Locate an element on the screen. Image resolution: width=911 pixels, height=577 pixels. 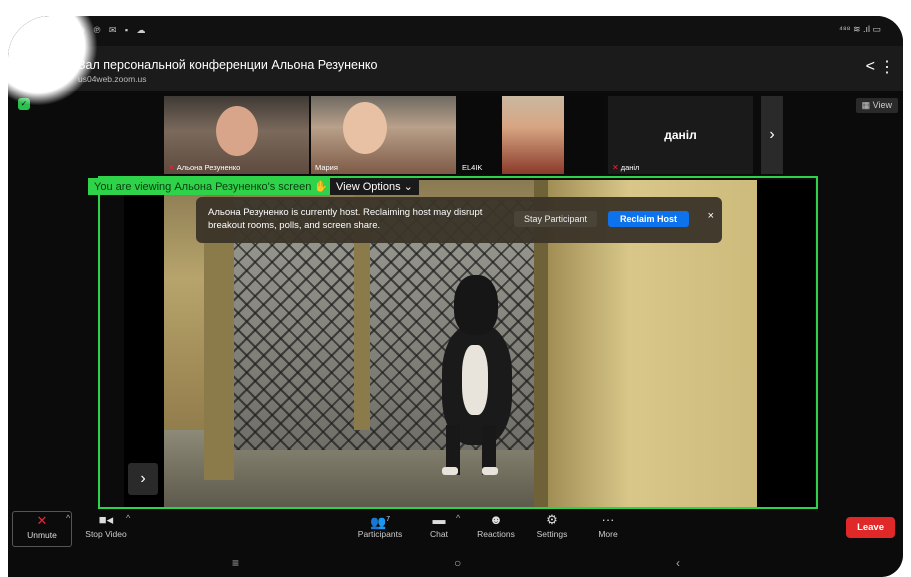
back-arrow-icon: ← is located at coordinates (29, 67).